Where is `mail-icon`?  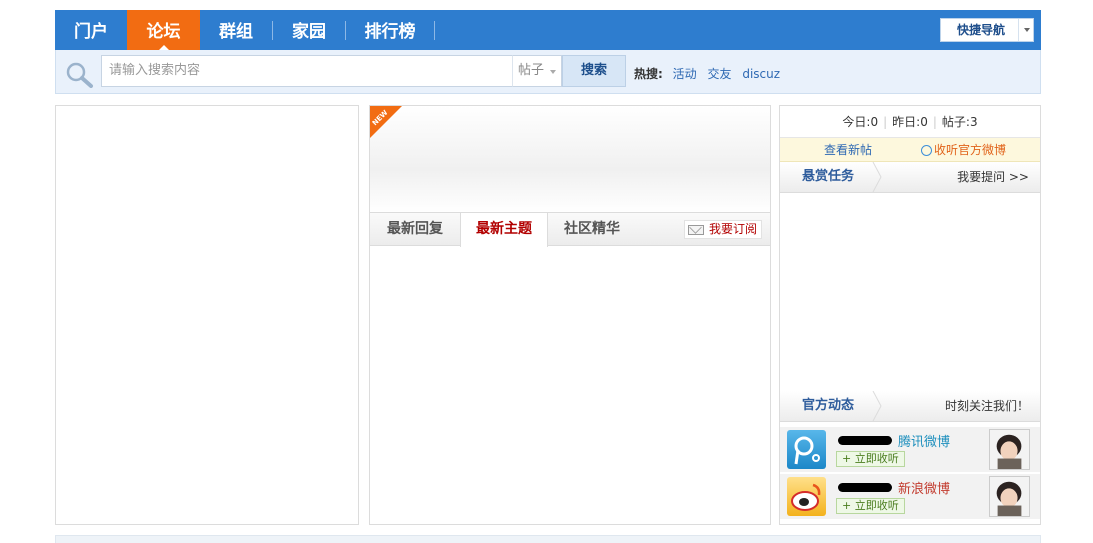 mail-icon is located at coordinates (695, 230).